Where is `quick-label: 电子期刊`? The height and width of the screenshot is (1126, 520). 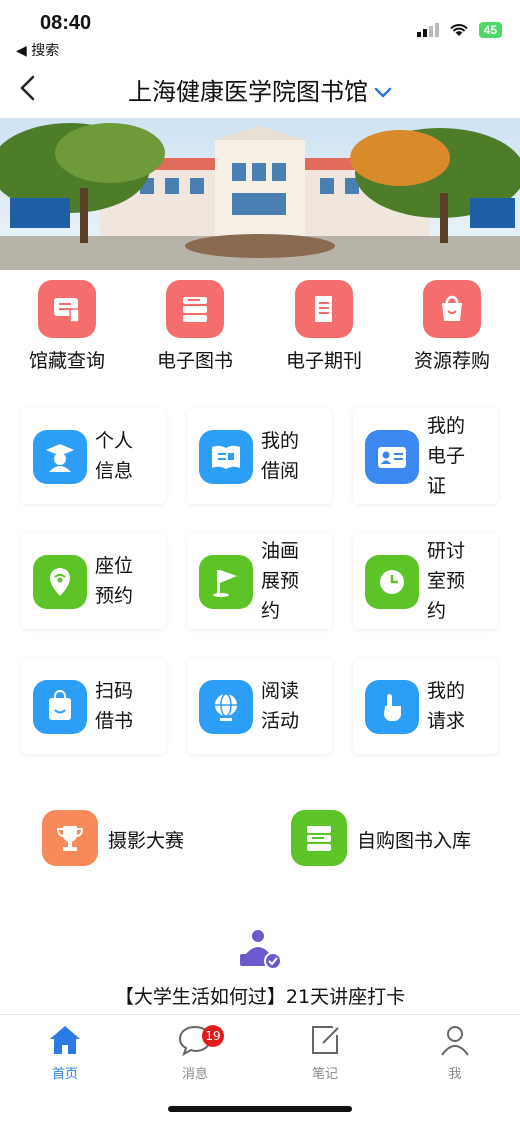 quick-label: 电子期刊 is located at coordinates (323, 361).